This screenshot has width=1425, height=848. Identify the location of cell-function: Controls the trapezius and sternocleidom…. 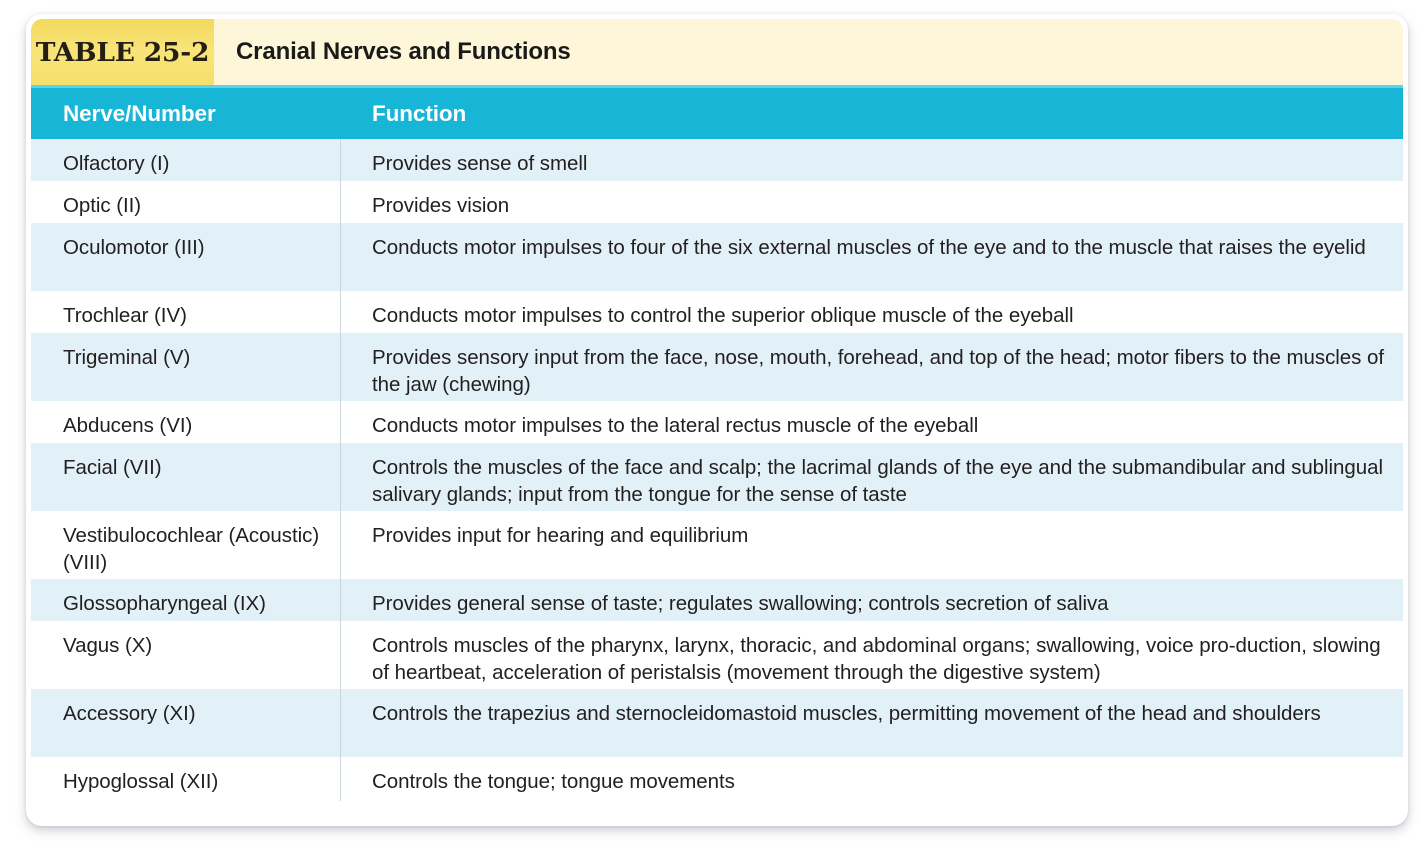
(846, 713).